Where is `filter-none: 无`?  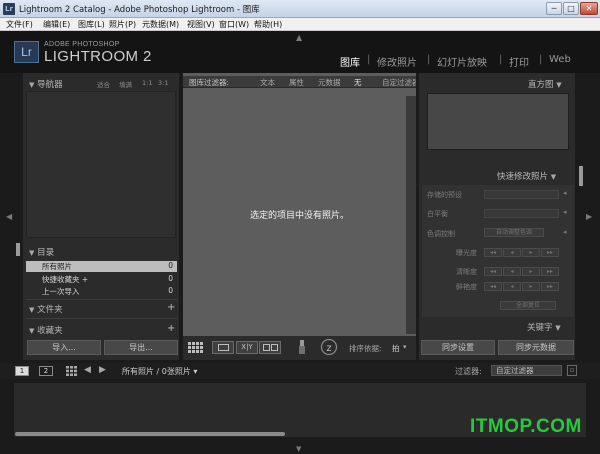 filter-none: 无 is located at coordinates (358, 82).